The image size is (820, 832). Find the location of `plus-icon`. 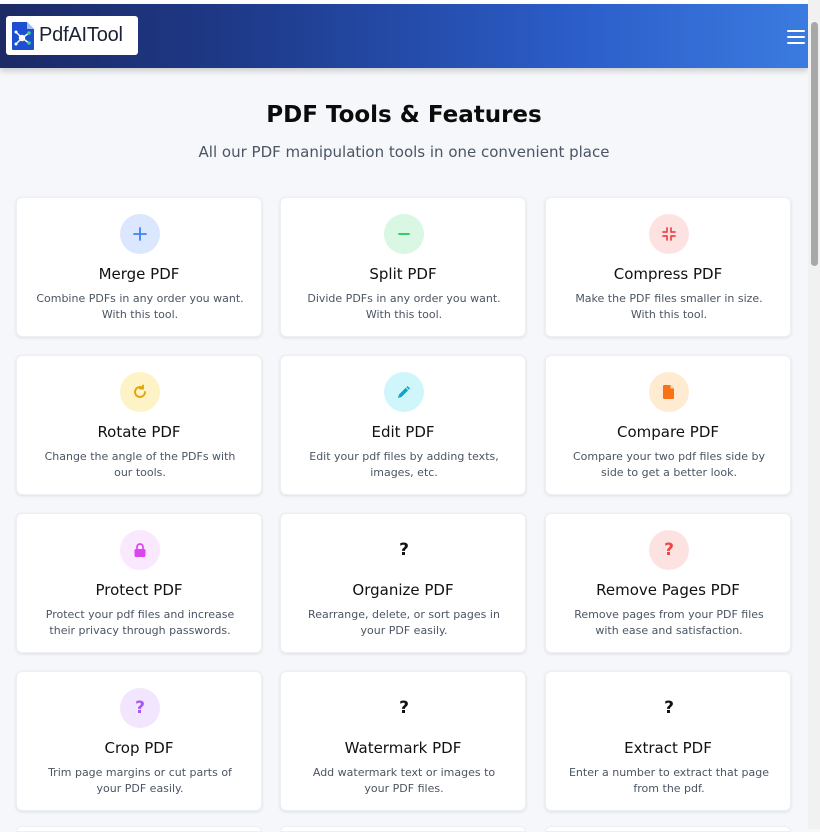

plus-icon is located at coordinates (140, 234).